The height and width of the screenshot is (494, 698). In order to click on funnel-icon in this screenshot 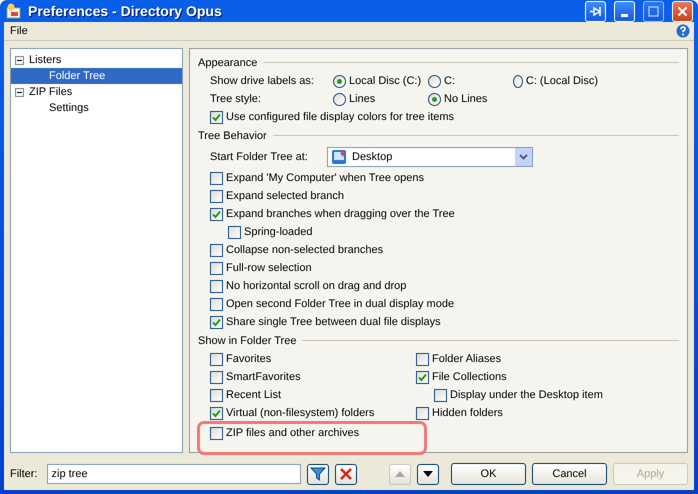, I will do `click(318, 474)`.